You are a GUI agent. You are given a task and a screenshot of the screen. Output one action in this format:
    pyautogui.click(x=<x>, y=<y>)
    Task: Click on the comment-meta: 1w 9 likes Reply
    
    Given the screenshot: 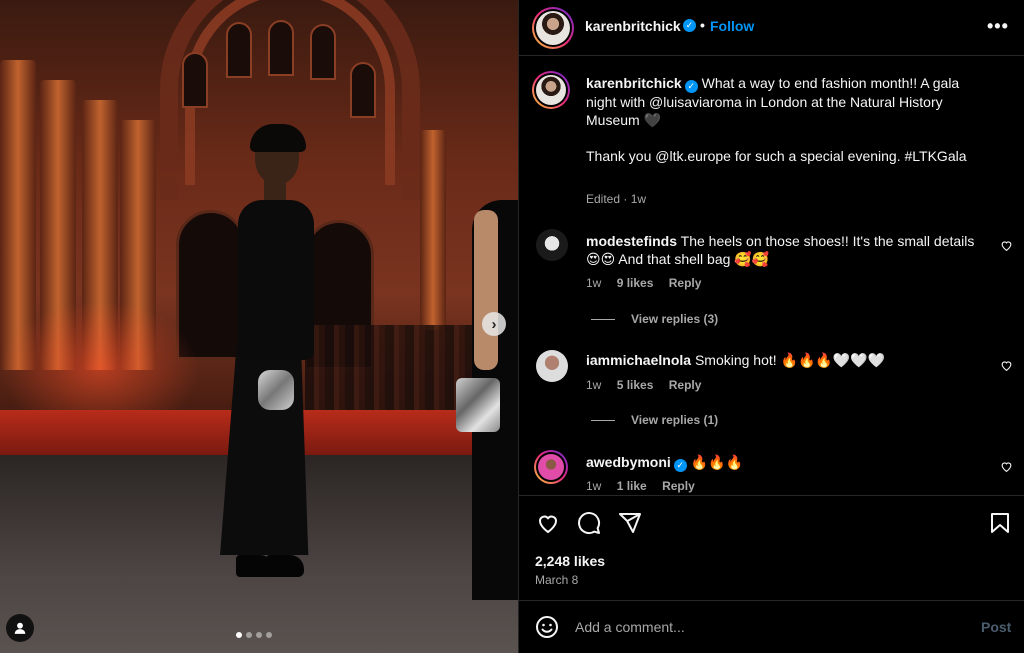 What is the action you would take?
    pyautogui.click(x=649, y=283)
    